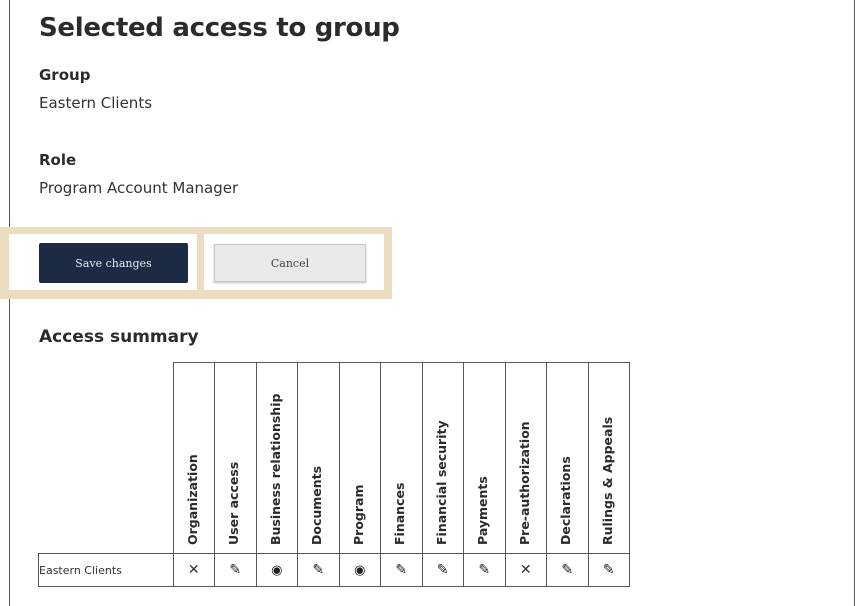  I want to click on column-header-label: Business relationship, so click(275, 469).